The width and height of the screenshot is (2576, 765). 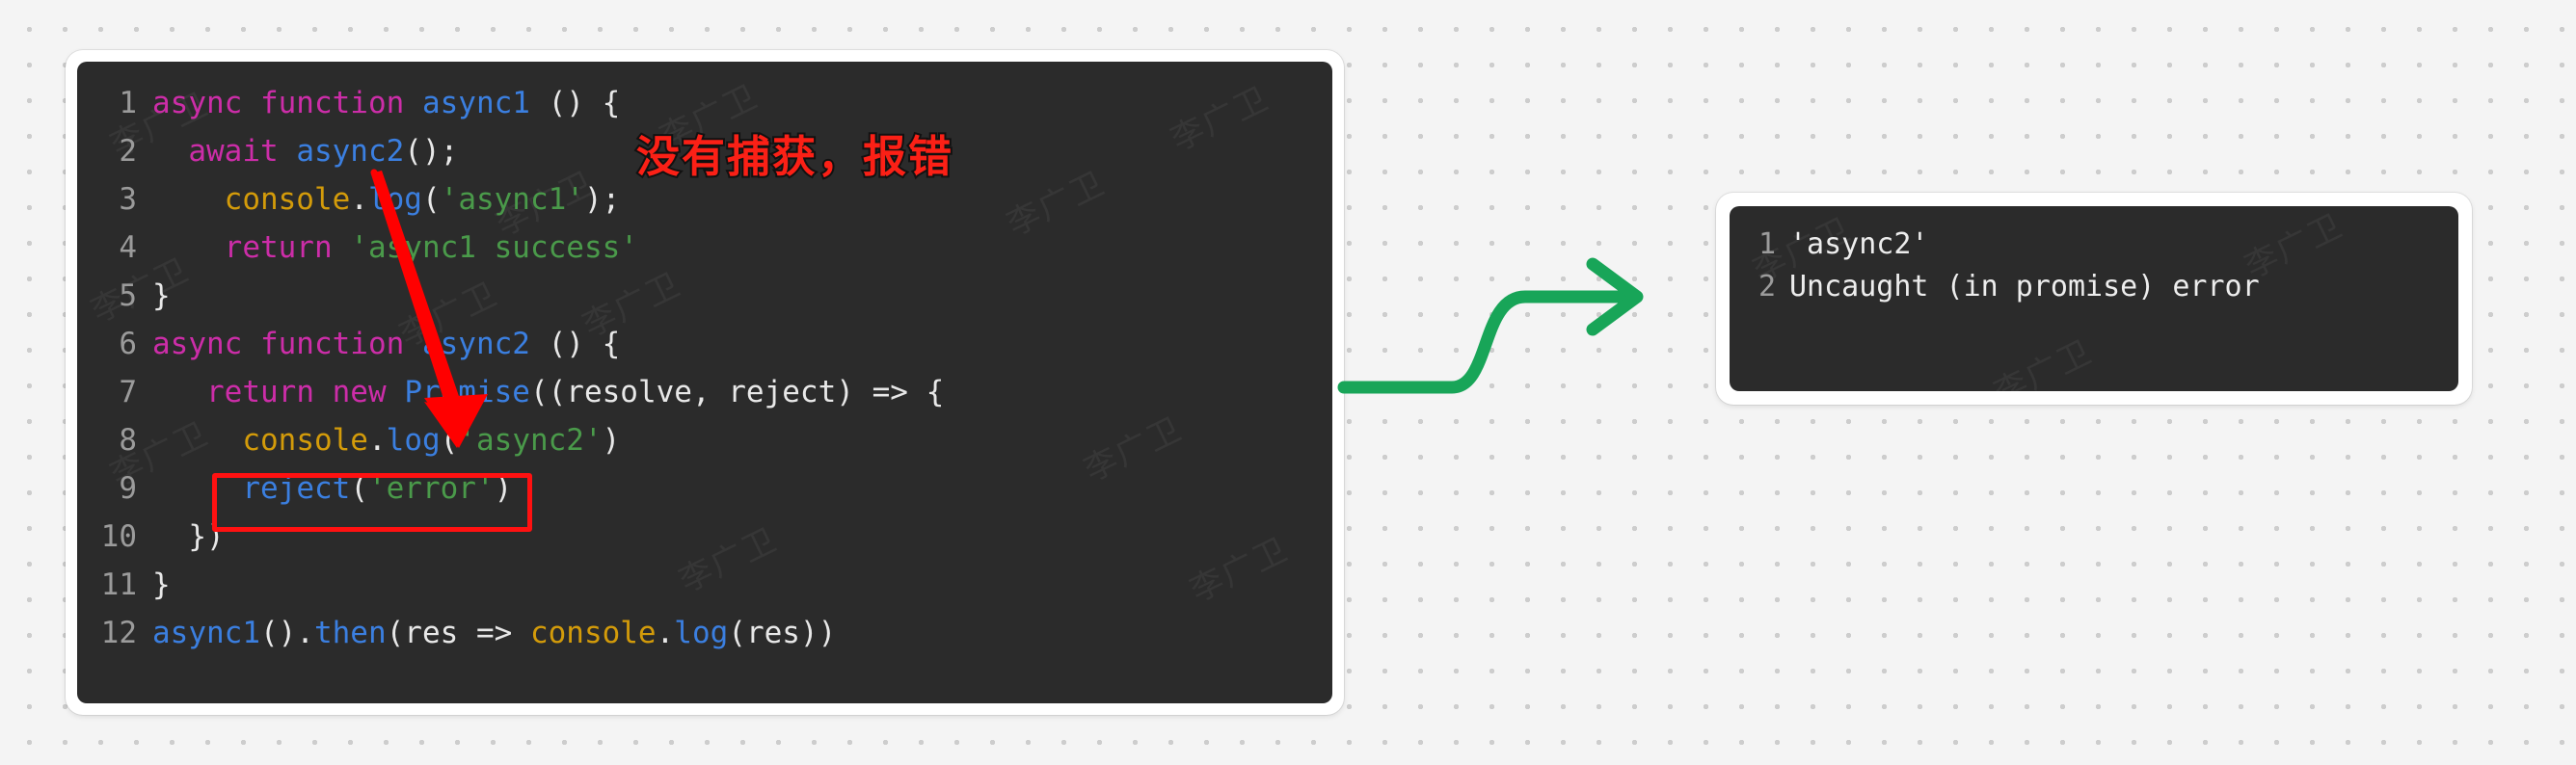 I want to click on console-lines: 1 'async2' 2 Uncaught (in promise) error, so click(x=2094, y=257).